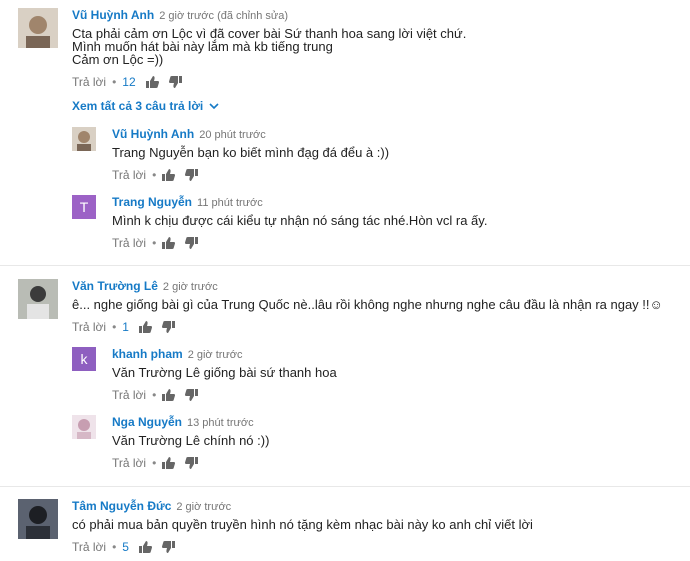 This screenshot has height=561, width=690. I want to click on avatar-letter: k, so click(84, 359).